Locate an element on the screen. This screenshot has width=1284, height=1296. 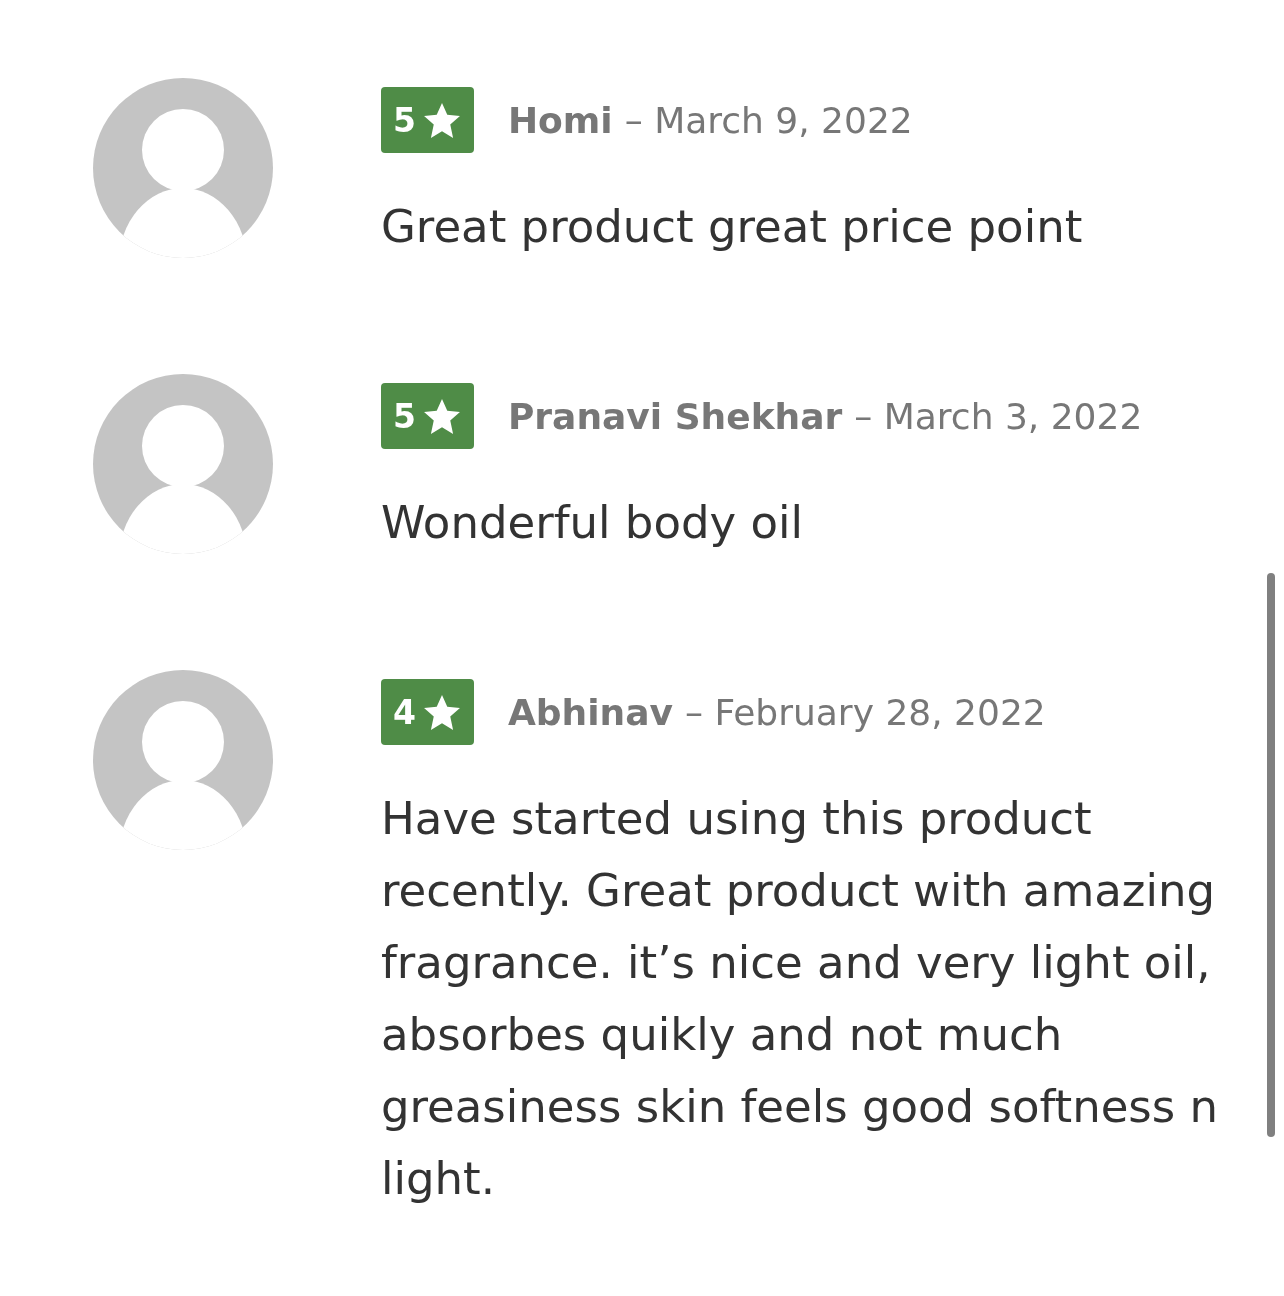
review-text: Wonderful body oil is located at coordinates (592, 523).